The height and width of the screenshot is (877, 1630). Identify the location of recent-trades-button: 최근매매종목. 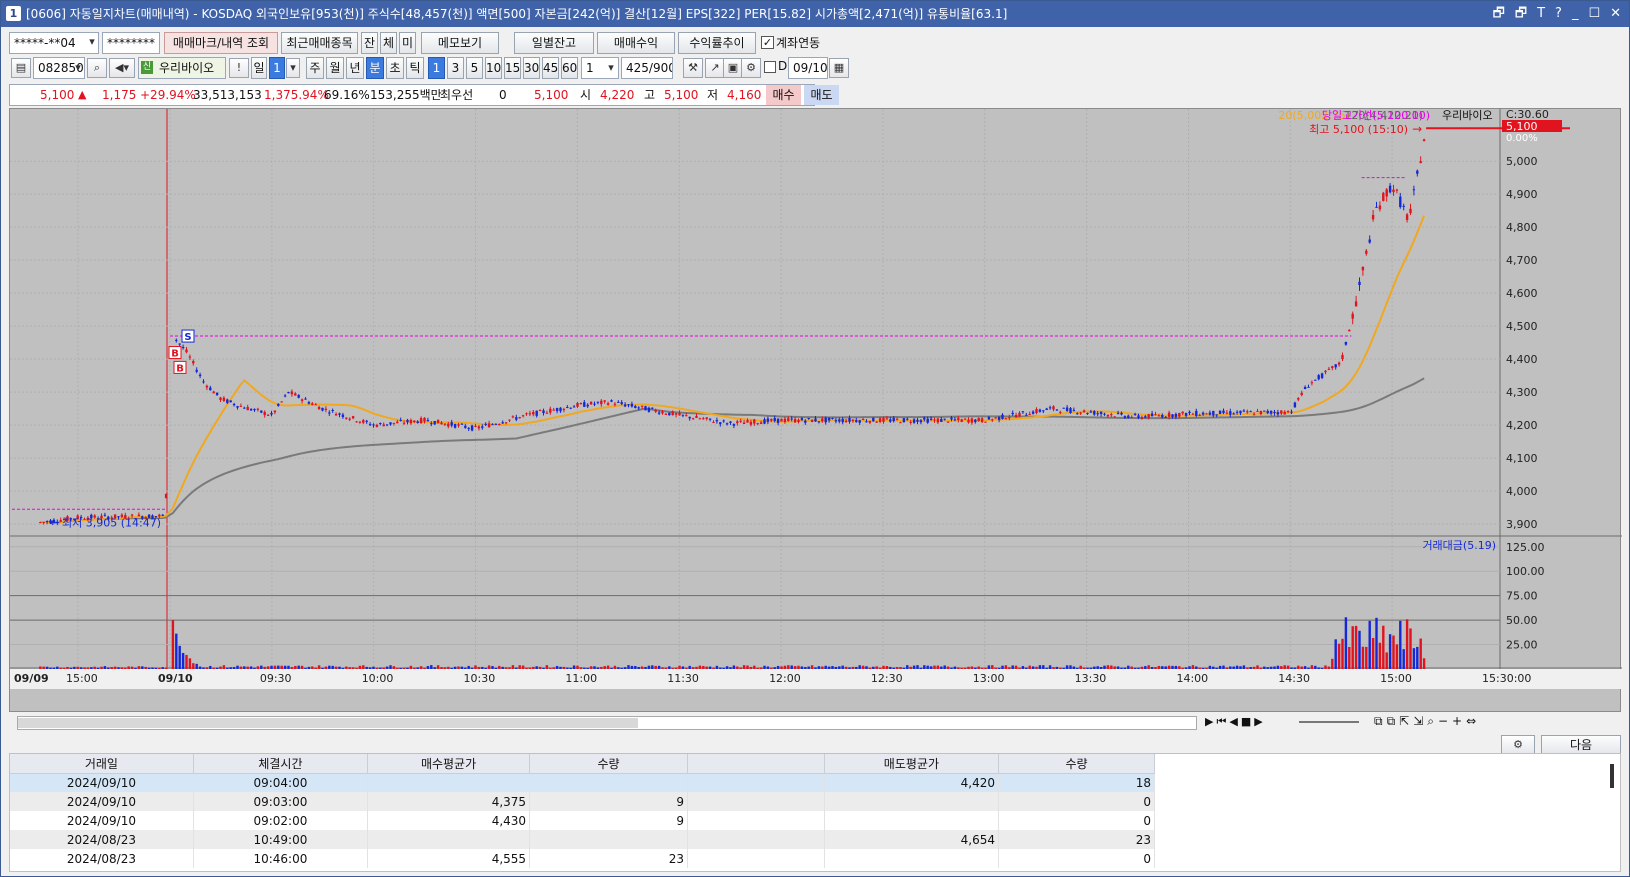
(319, 43).